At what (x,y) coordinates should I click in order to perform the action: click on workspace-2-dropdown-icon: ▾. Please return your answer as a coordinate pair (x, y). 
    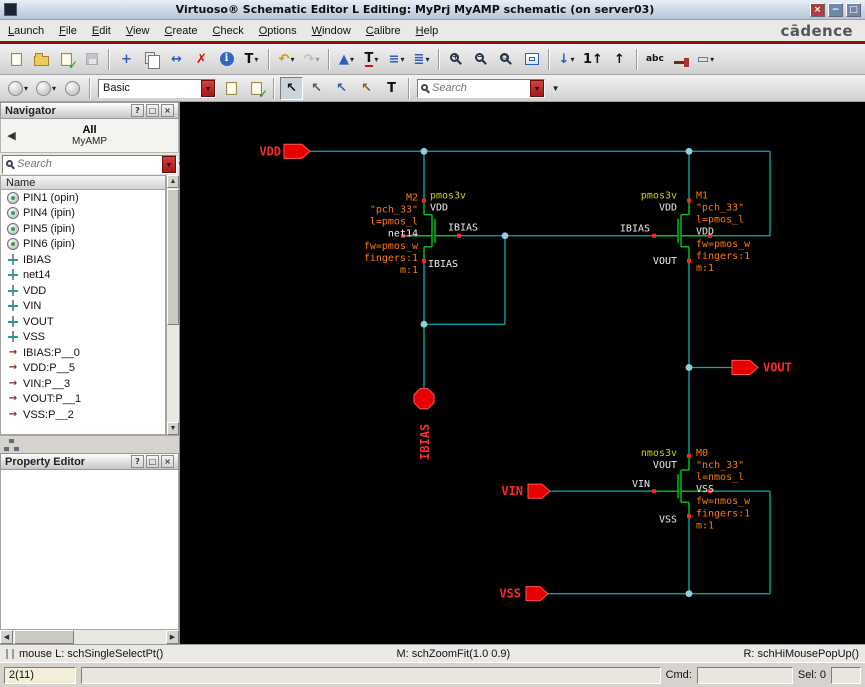
    Looking at the image, I should click on (54, 88).